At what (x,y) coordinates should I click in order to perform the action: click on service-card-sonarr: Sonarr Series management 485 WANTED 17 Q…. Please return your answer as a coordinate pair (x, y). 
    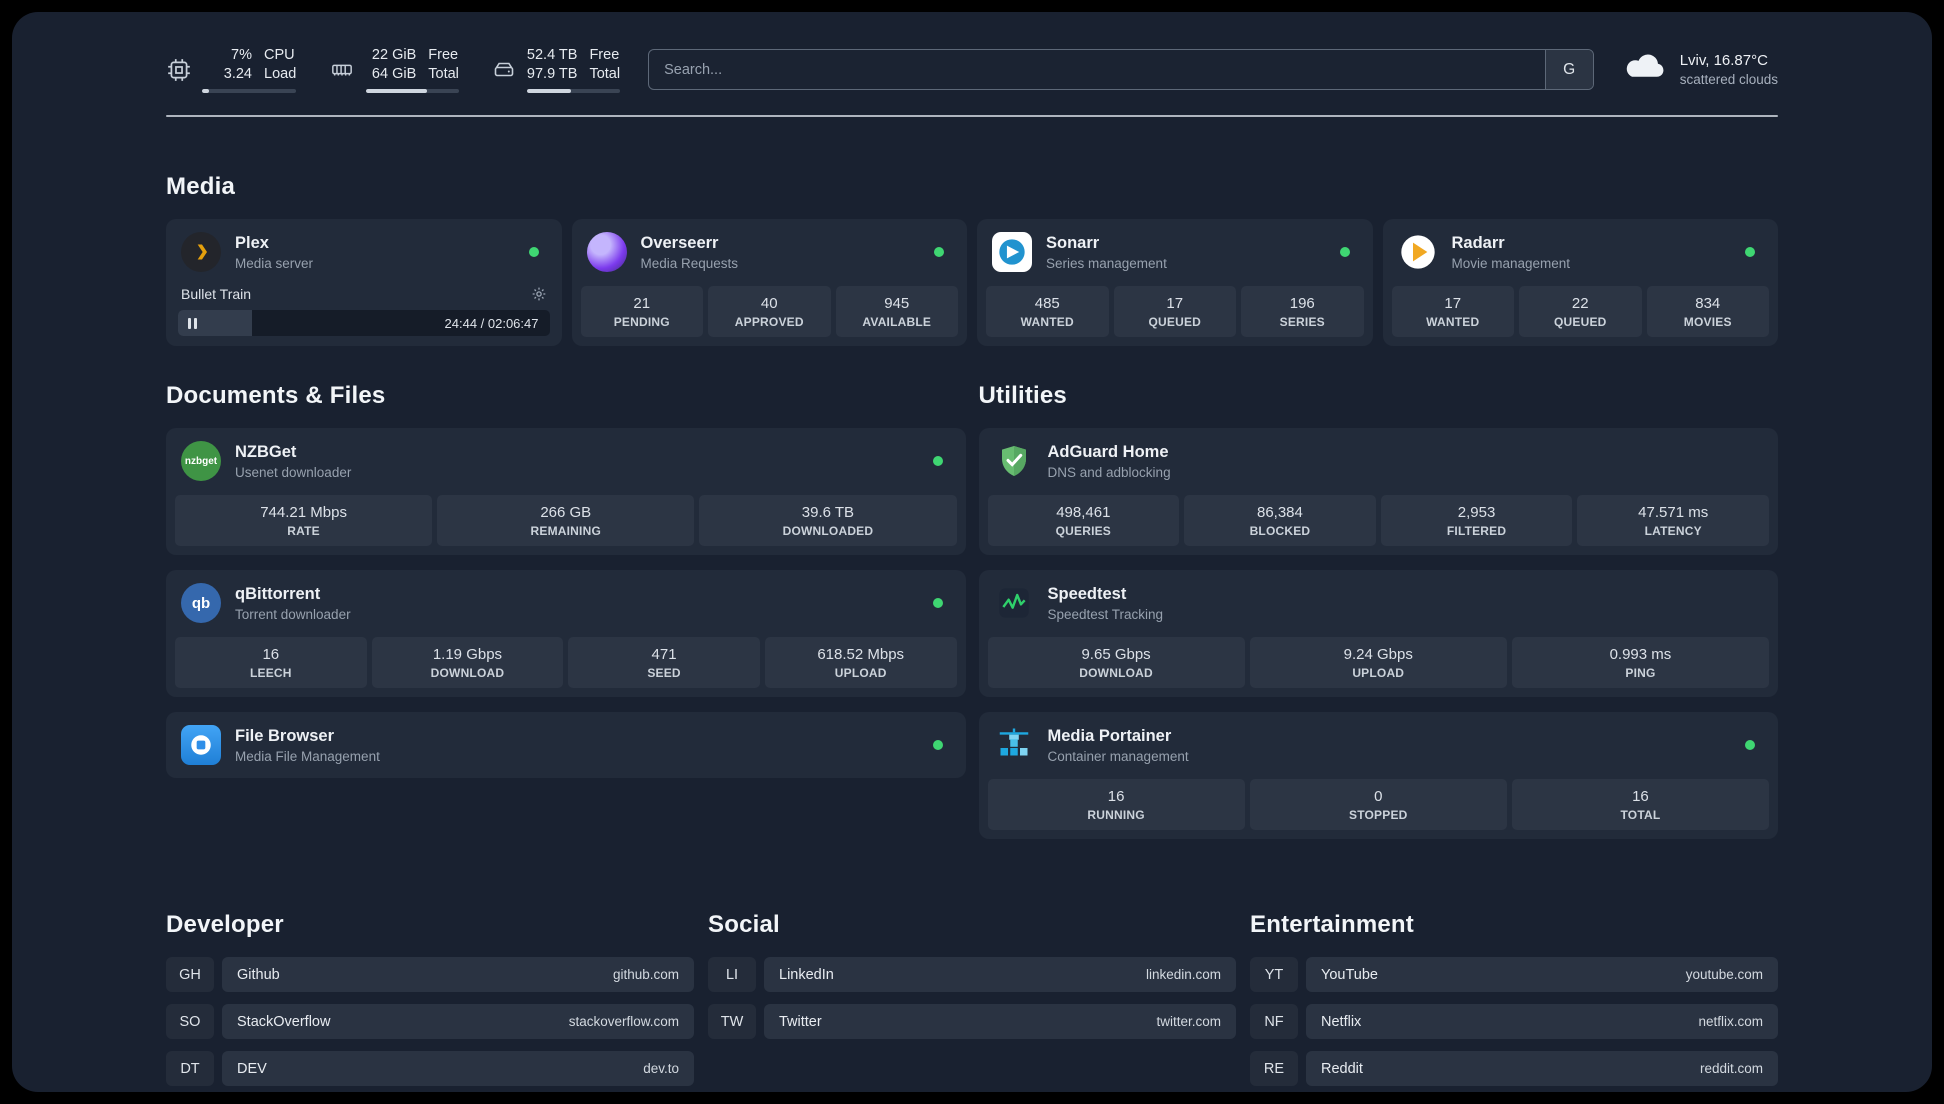
    Looking at the image, I should click on (1175, 283).